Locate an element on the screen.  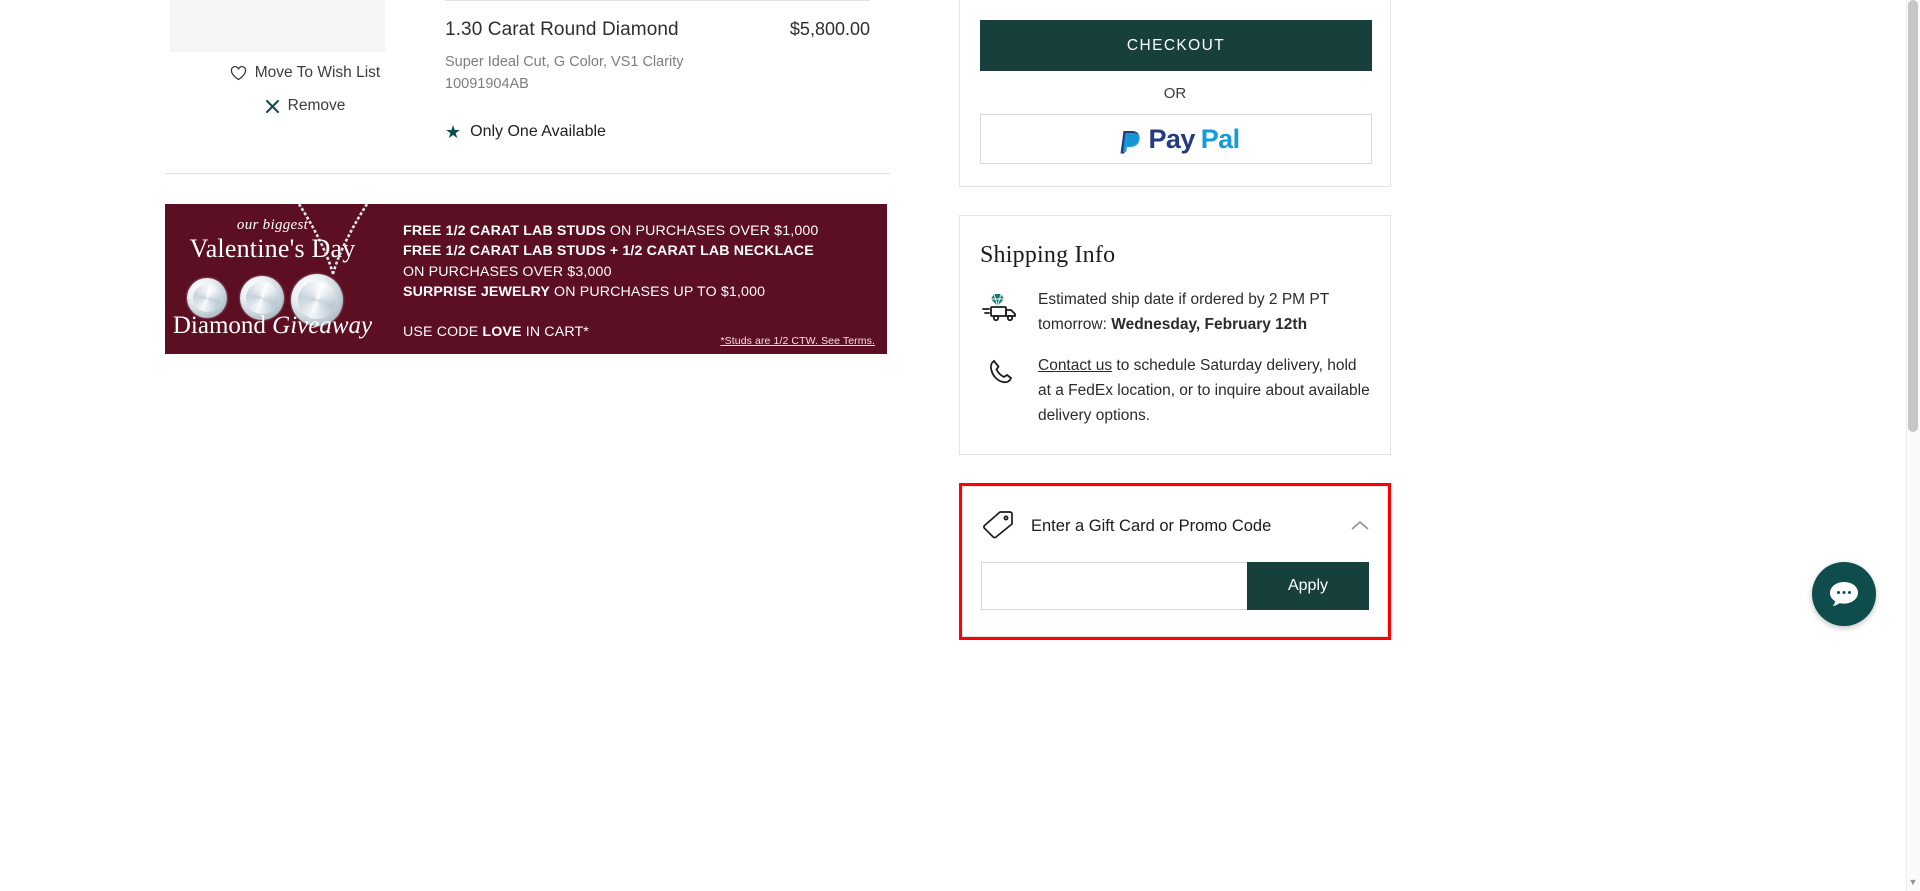
banner-offer-line-4-rest: ON PURCHASES UP TO $1,000 is located at coordinates (657, 292).